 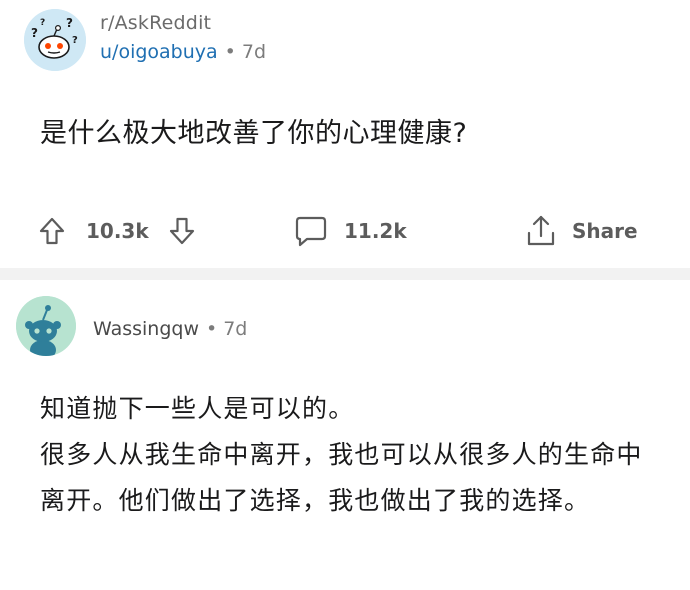 What do you see at coordinates (146, 329) in the screenshot?
I see `comment-author: Wassingqw` at bounding box center [146, 329].